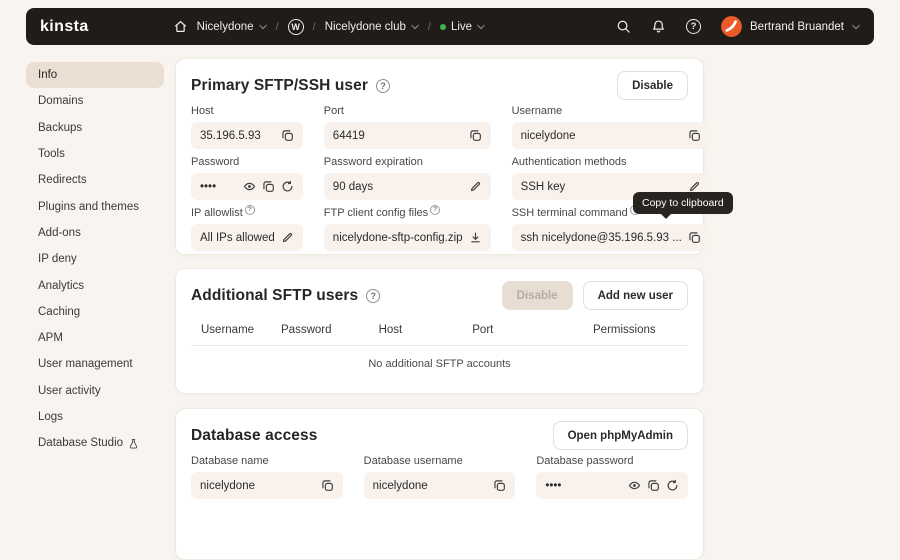  Describe the element at coordinates (69, 390) in the screenshot. I see `sidebar-item-label: User activity` at that location.